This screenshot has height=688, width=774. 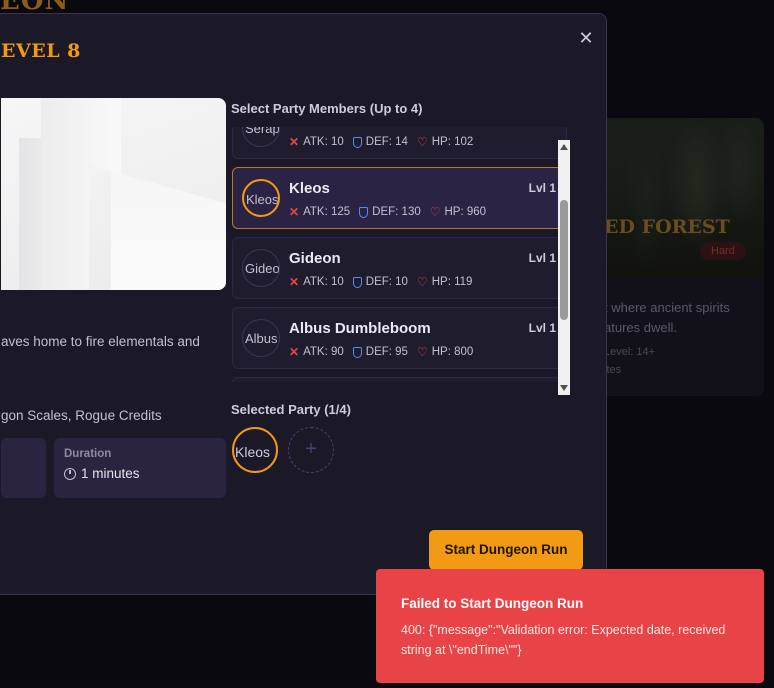 What do you see at coordinates (492, 603) in the screenshot?
I see `toast-title: Failed to Start Dungeon Run` at bounding box center [492, 603].